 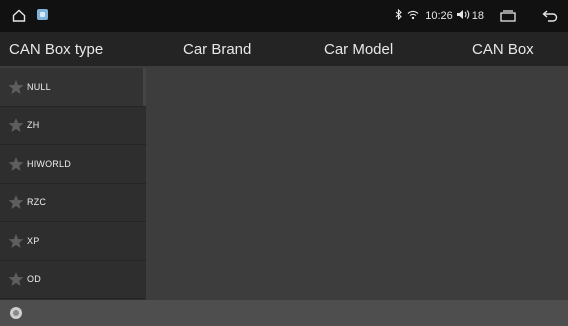 What do you see at coordinates (477, 16) in the screenshot?
I see `volume-level: 18` at bounding box center [477, 16].